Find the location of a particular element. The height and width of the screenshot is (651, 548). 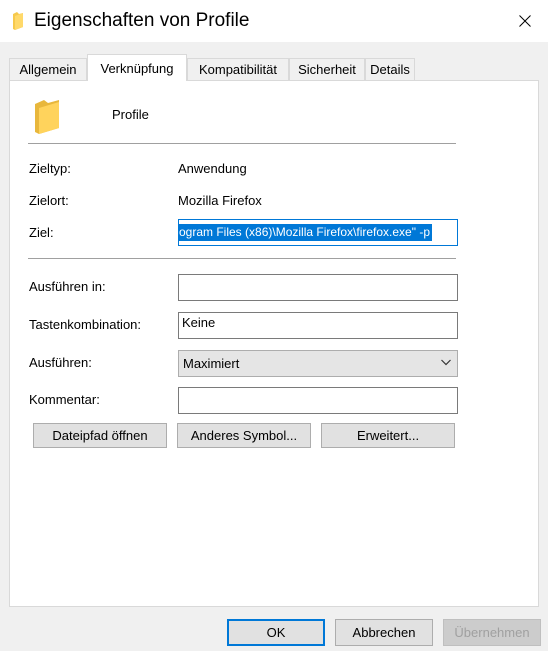

close-icon is located at coordinates (525, 21).